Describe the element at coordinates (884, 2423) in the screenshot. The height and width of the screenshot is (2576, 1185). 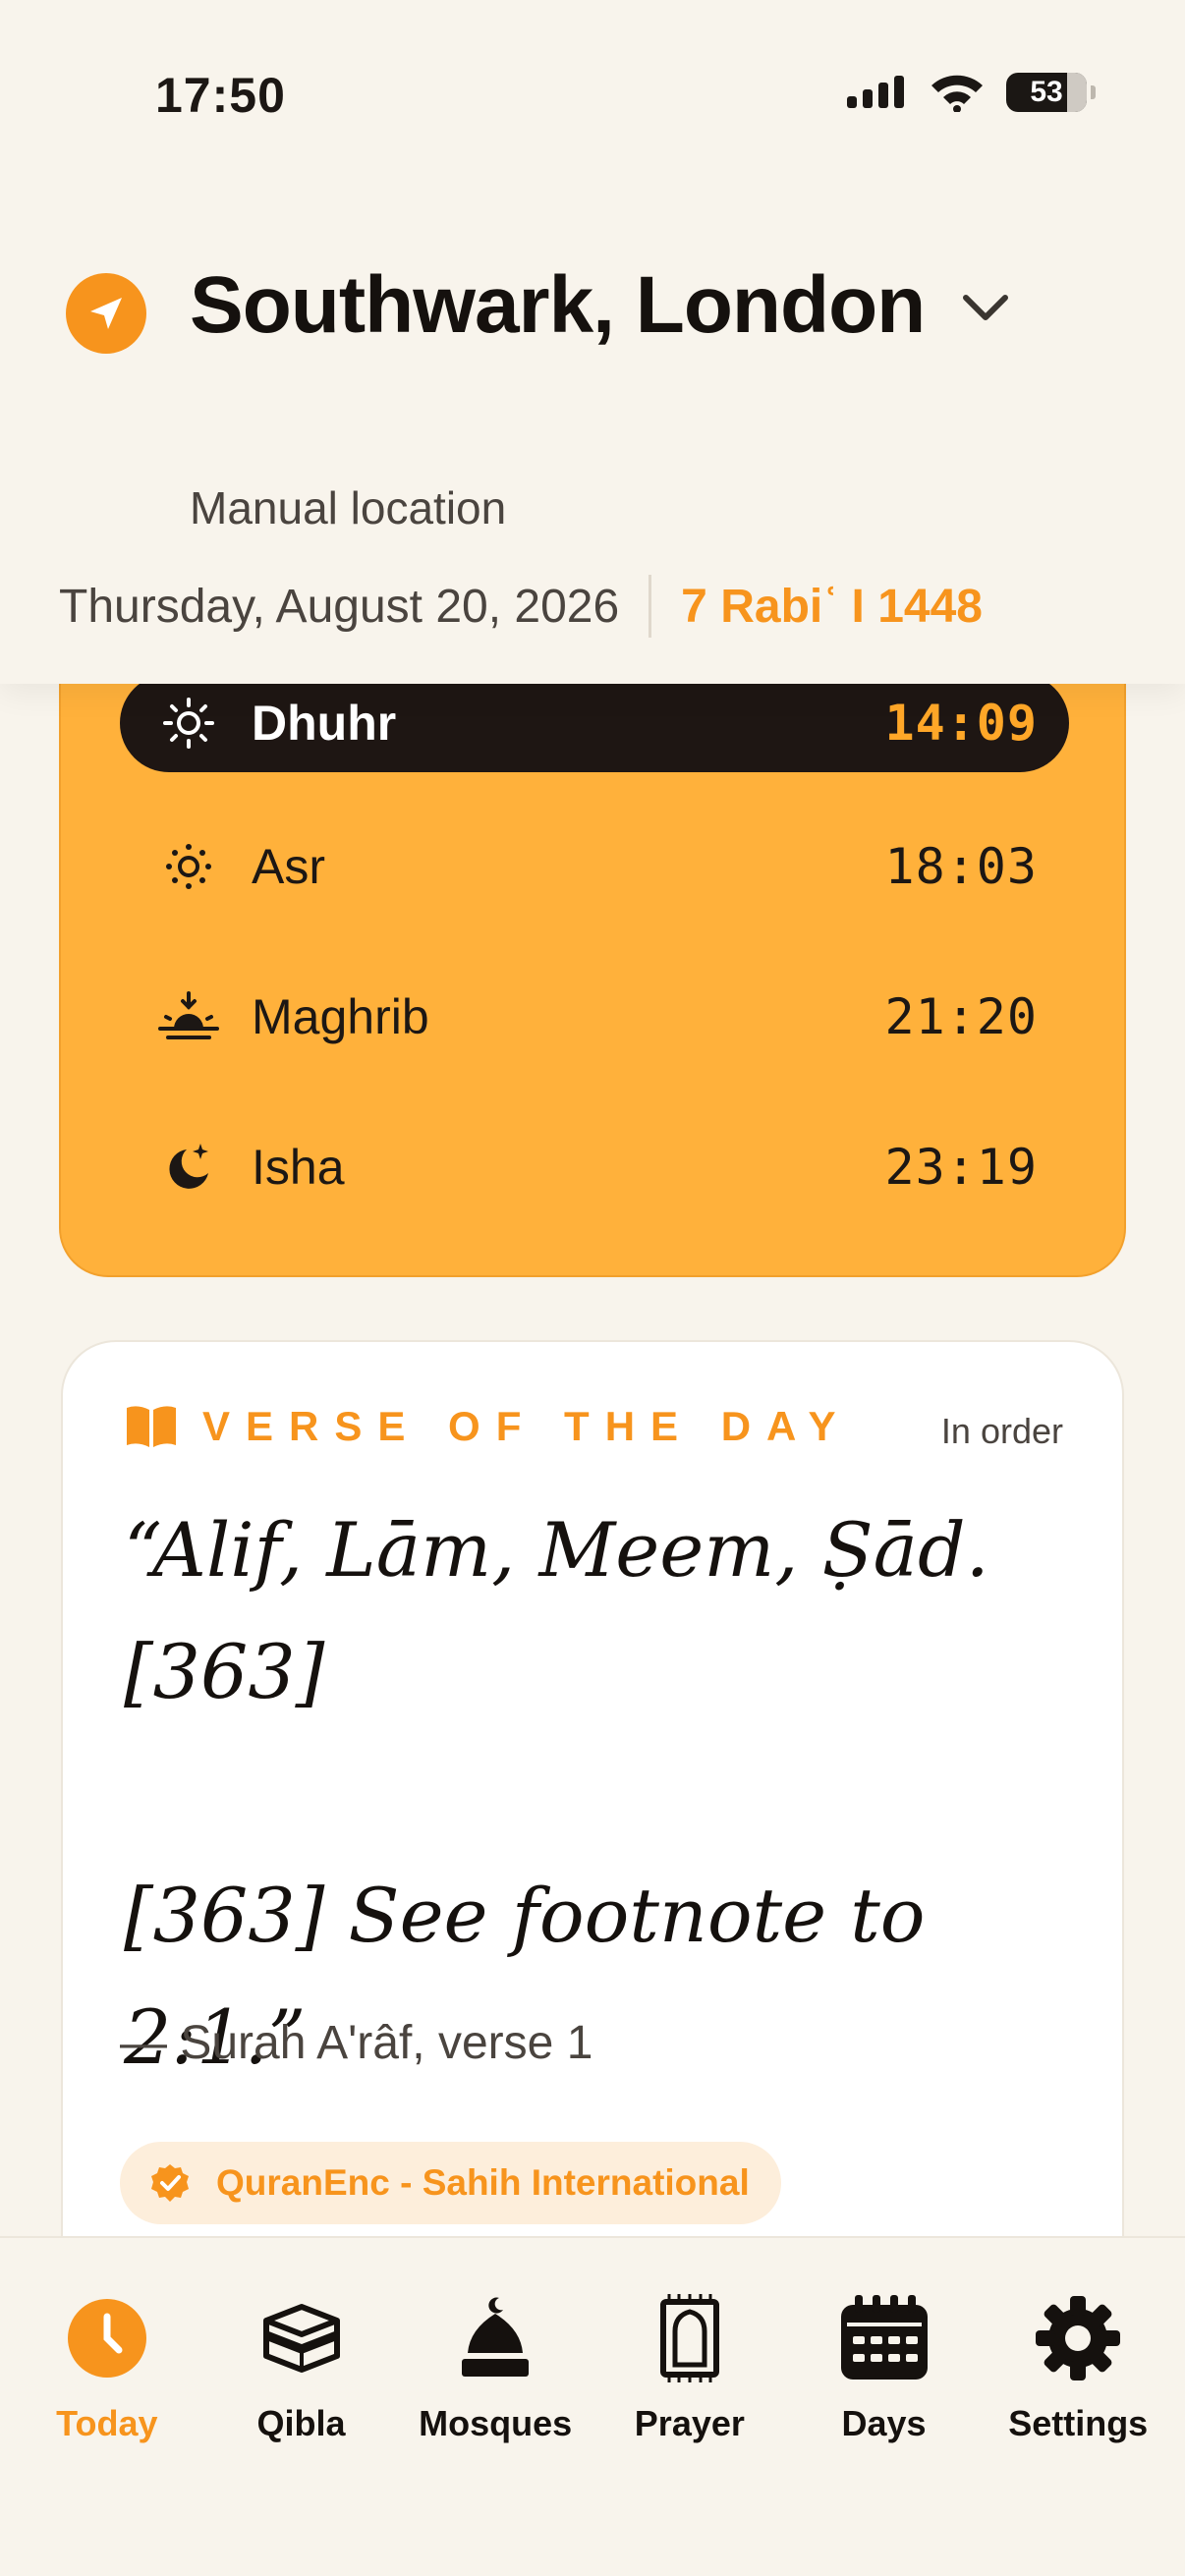
I see `tab-label: Days` at that location.